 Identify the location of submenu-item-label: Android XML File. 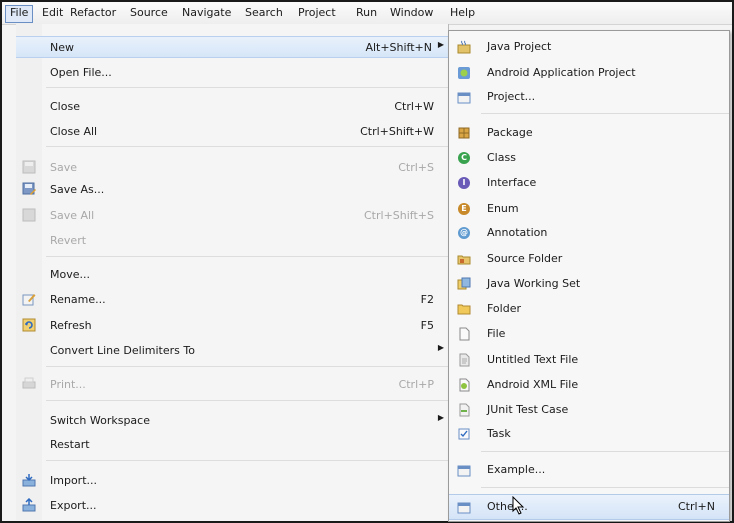
(533, 384).